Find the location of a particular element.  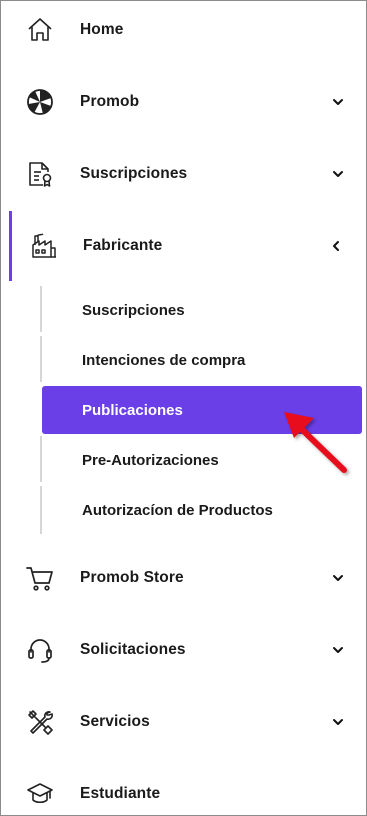

nav-item-label: Promob Store is located at coordinates (132, 577).